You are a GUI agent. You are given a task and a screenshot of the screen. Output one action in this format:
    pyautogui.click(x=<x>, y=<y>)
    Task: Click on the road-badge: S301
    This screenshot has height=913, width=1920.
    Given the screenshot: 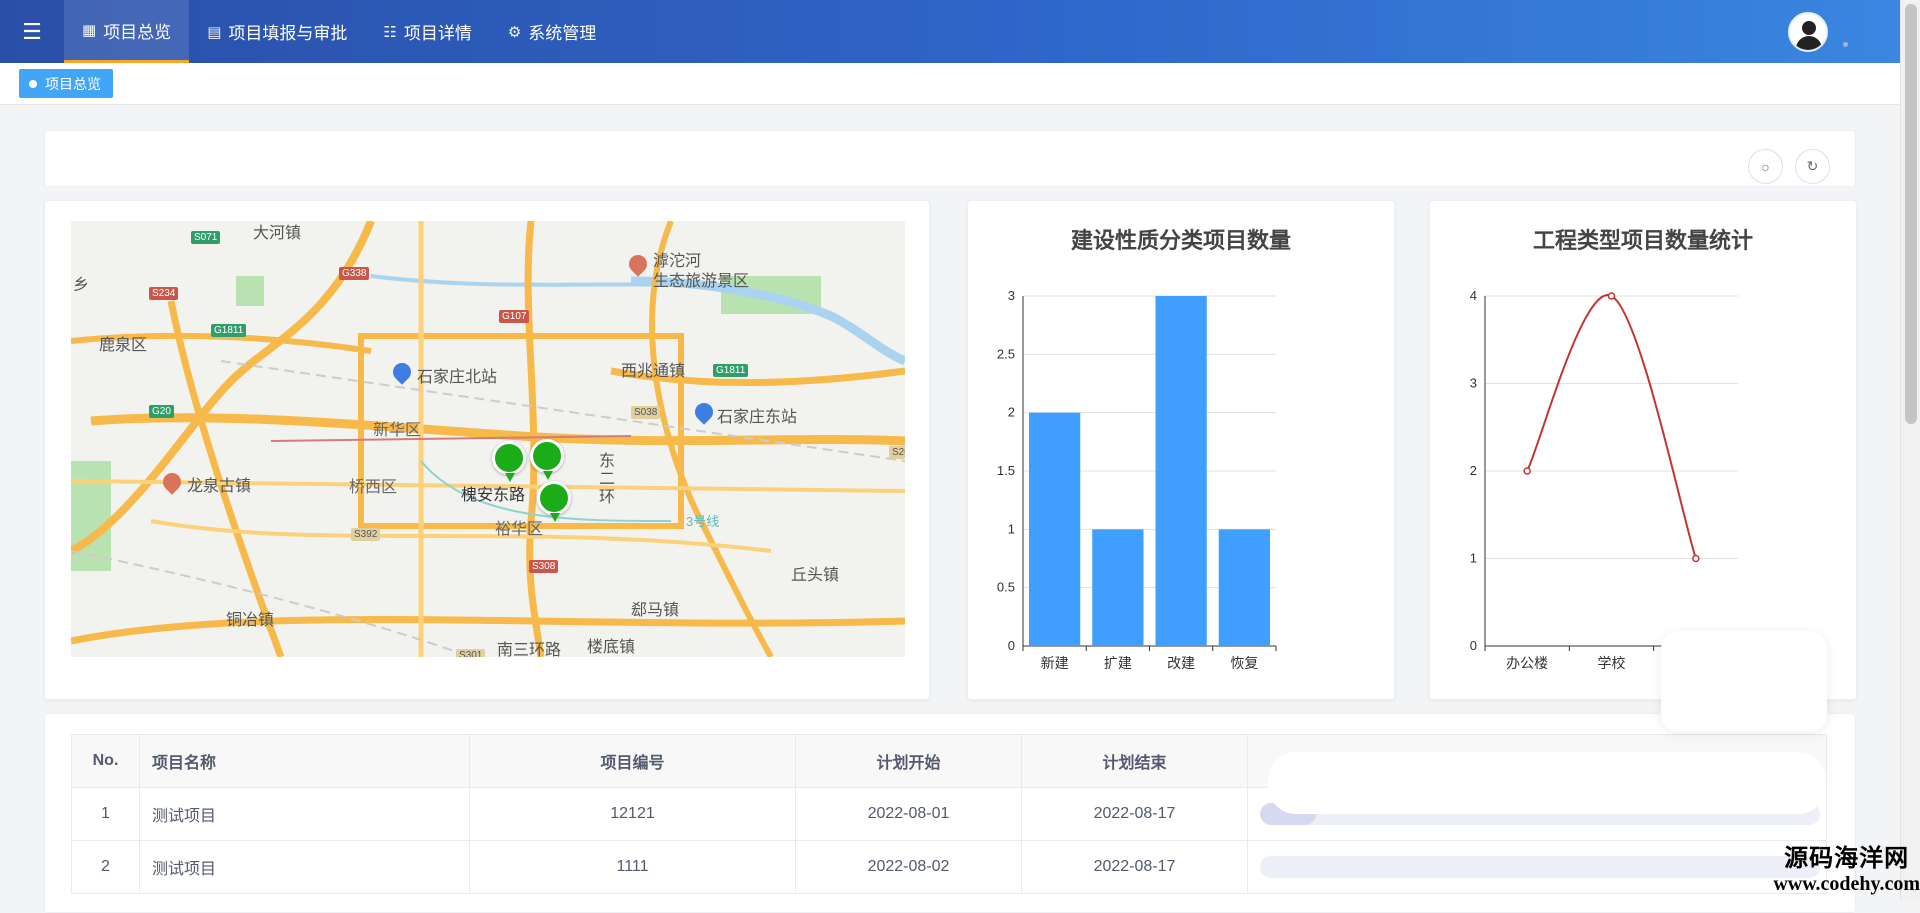 What is the action you would take?
    pyautogui.click(x=470, y=653)
    